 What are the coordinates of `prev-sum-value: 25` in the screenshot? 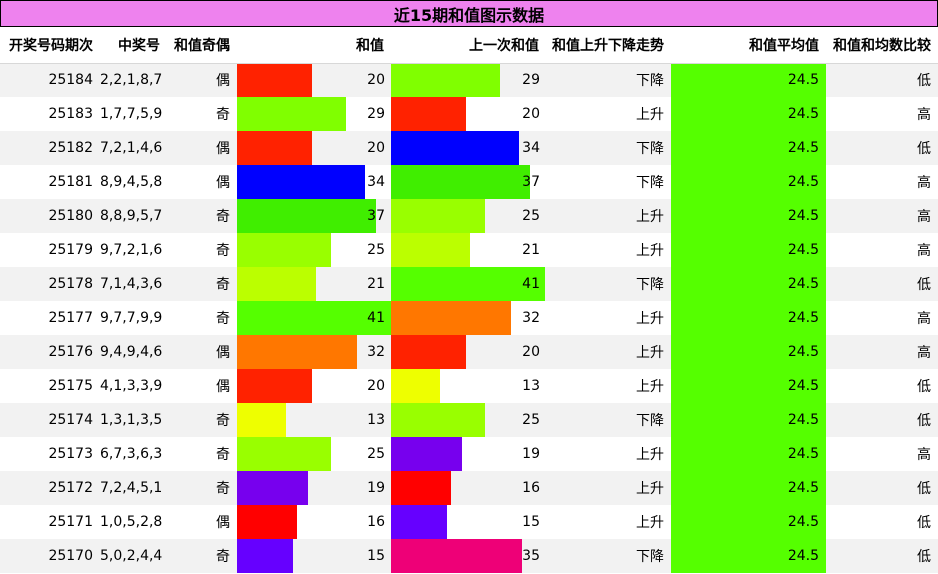 It's located at (531, 420).